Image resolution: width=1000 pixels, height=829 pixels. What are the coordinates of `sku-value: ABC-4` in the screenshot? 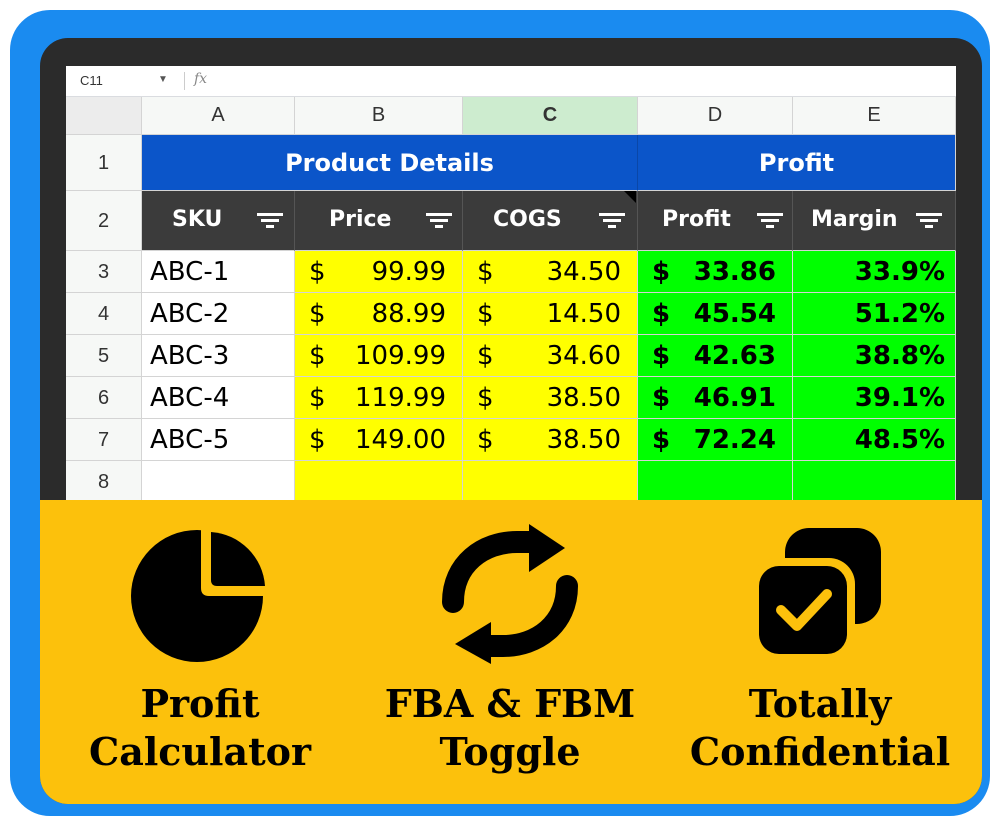 It's located at (190, 398).